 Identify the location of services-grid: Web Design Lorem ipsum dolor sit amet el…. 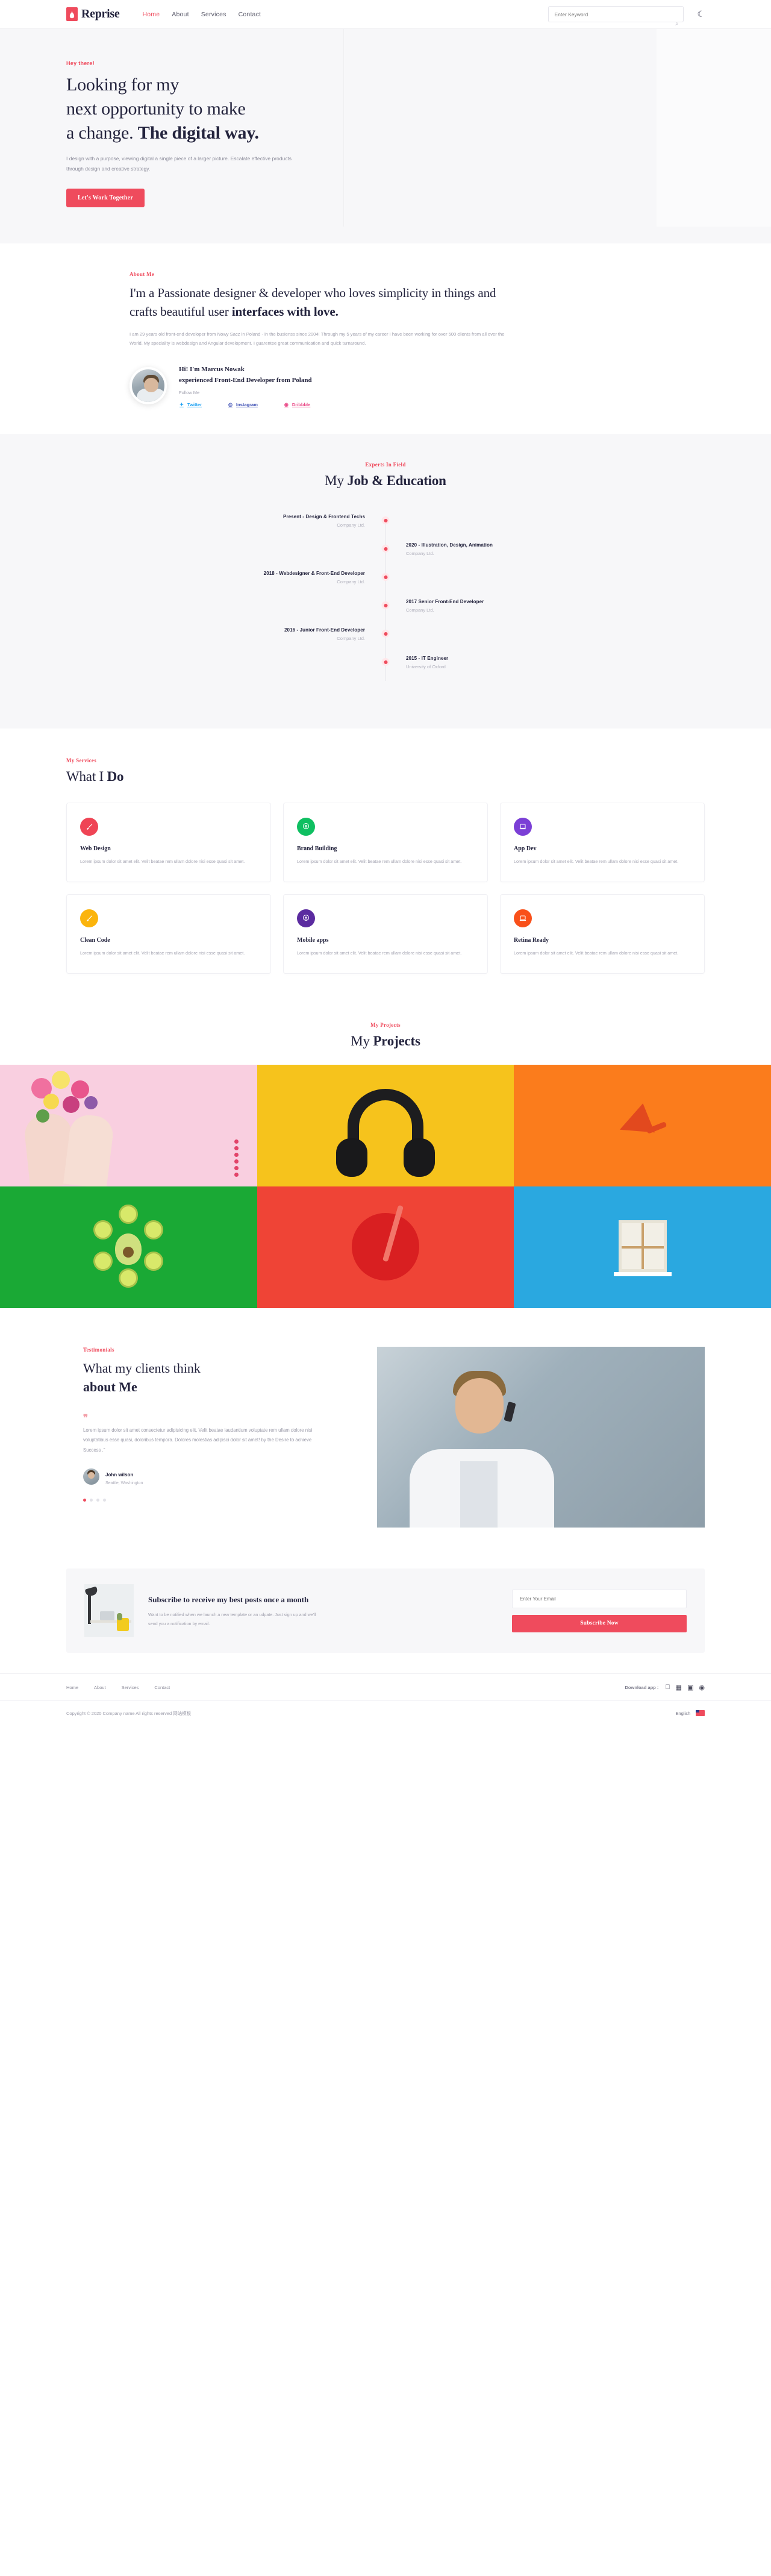
(385, 888).